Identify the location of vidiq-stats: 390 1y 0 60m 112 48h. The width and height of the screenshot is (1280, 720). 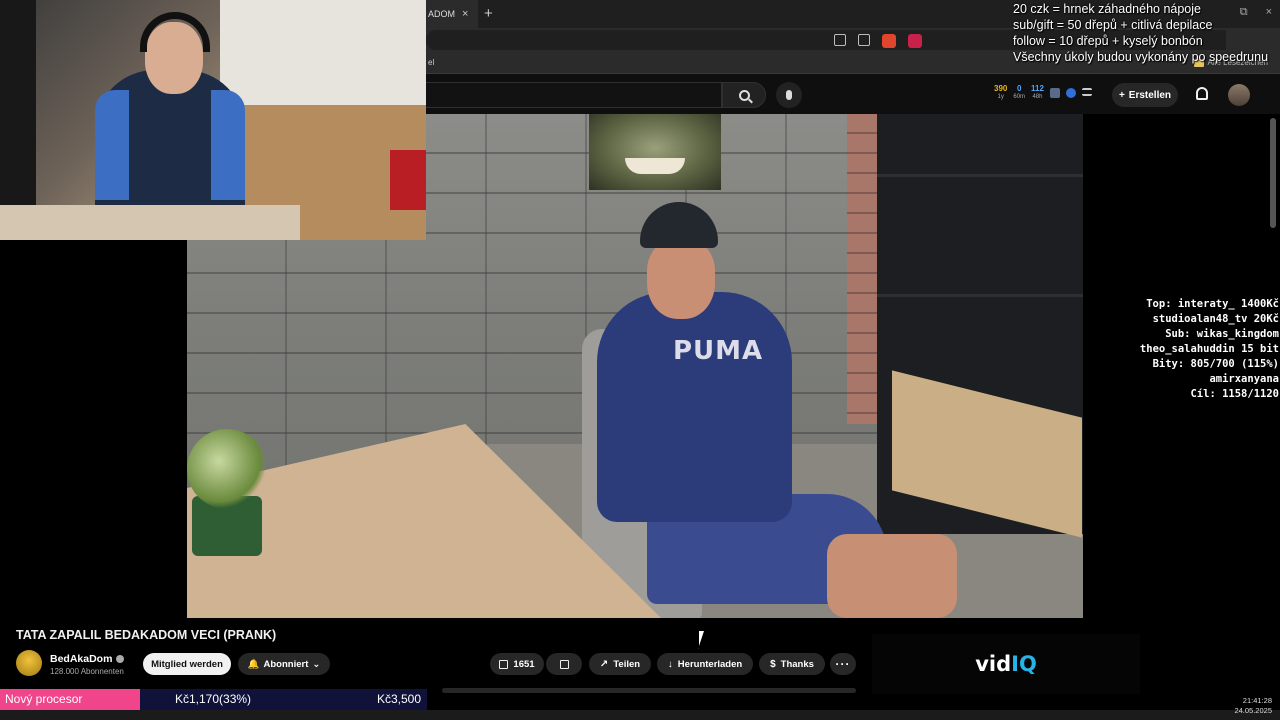
(1043, 93).